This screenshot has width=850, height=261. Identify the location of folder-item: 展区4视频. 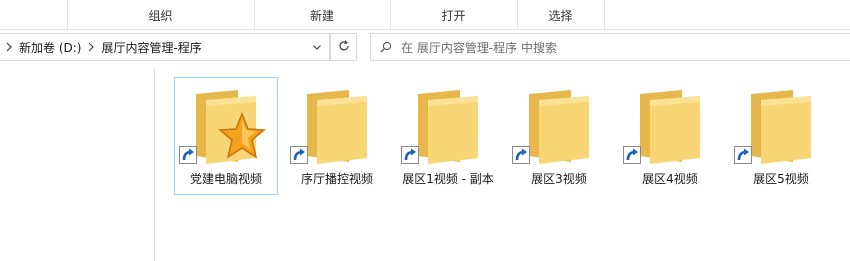
(670, 136).